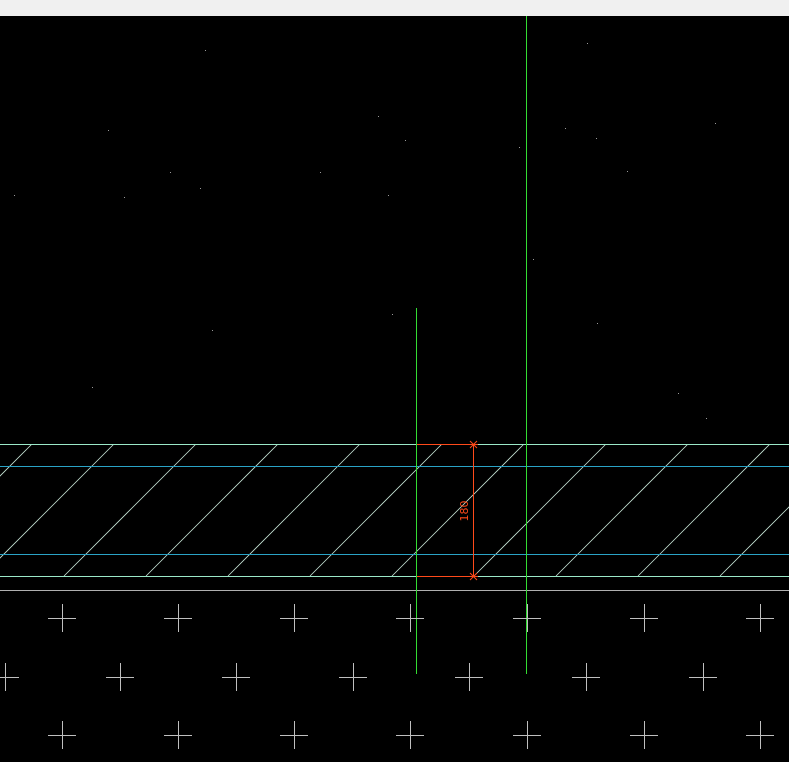 Image resolution: width=789 pixels, height=762 pixels. I want to click on window-title-bar, so click(394, 8).